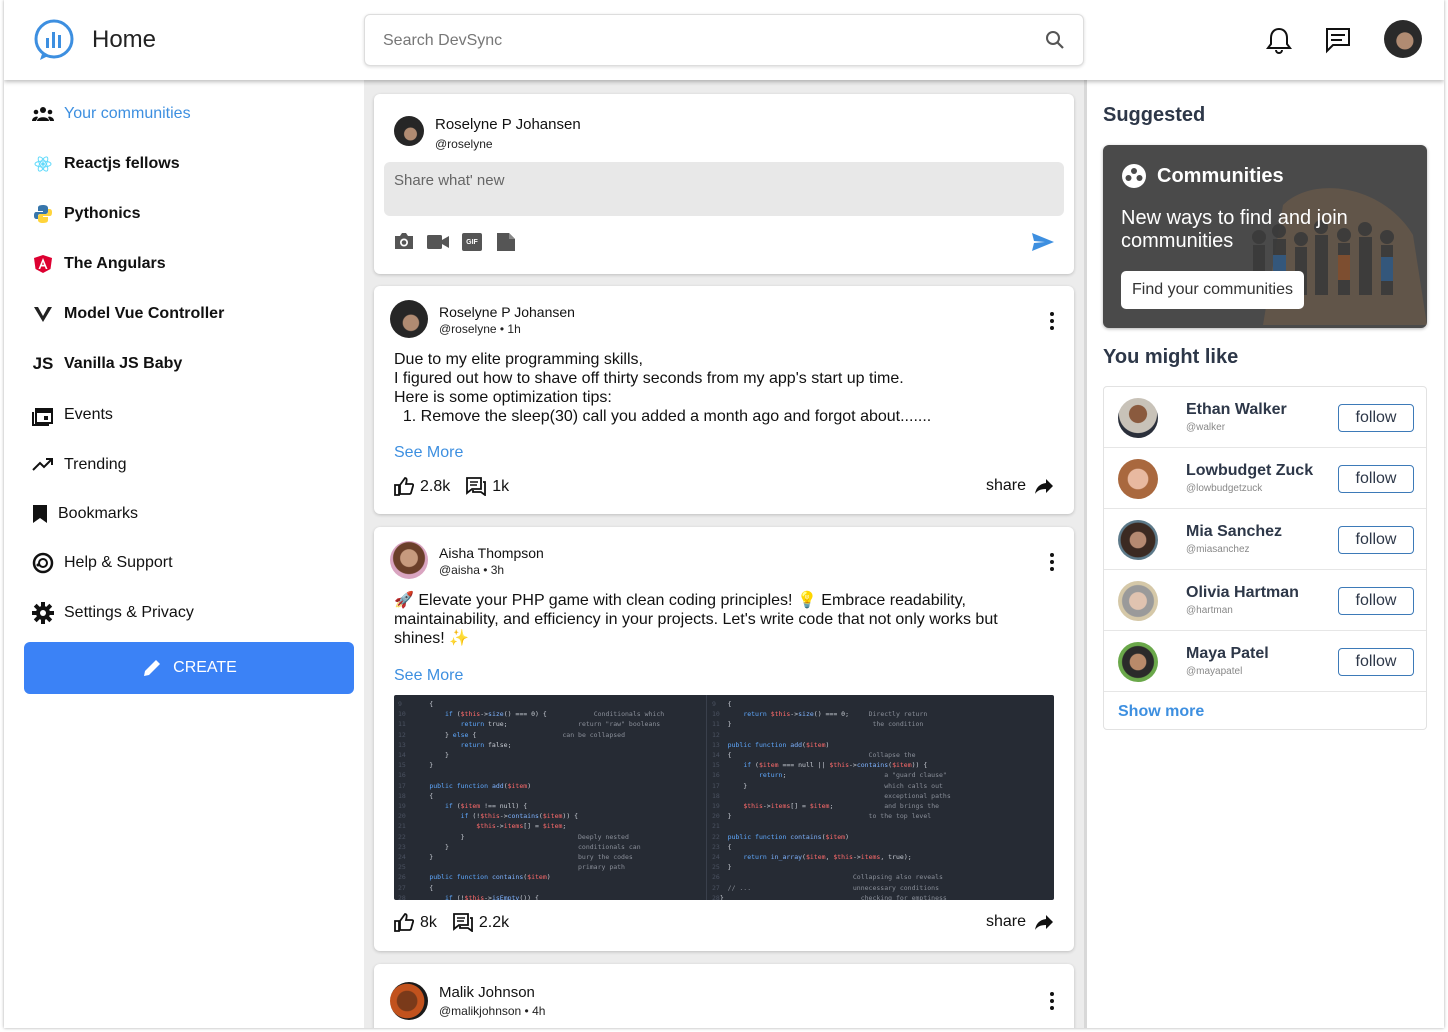 This screenshot has height=1032, width=1448. What do you see at coordinates (40, 514) in the screenshot?
I see `bookmark-icon` at bounding box center [40, 514].